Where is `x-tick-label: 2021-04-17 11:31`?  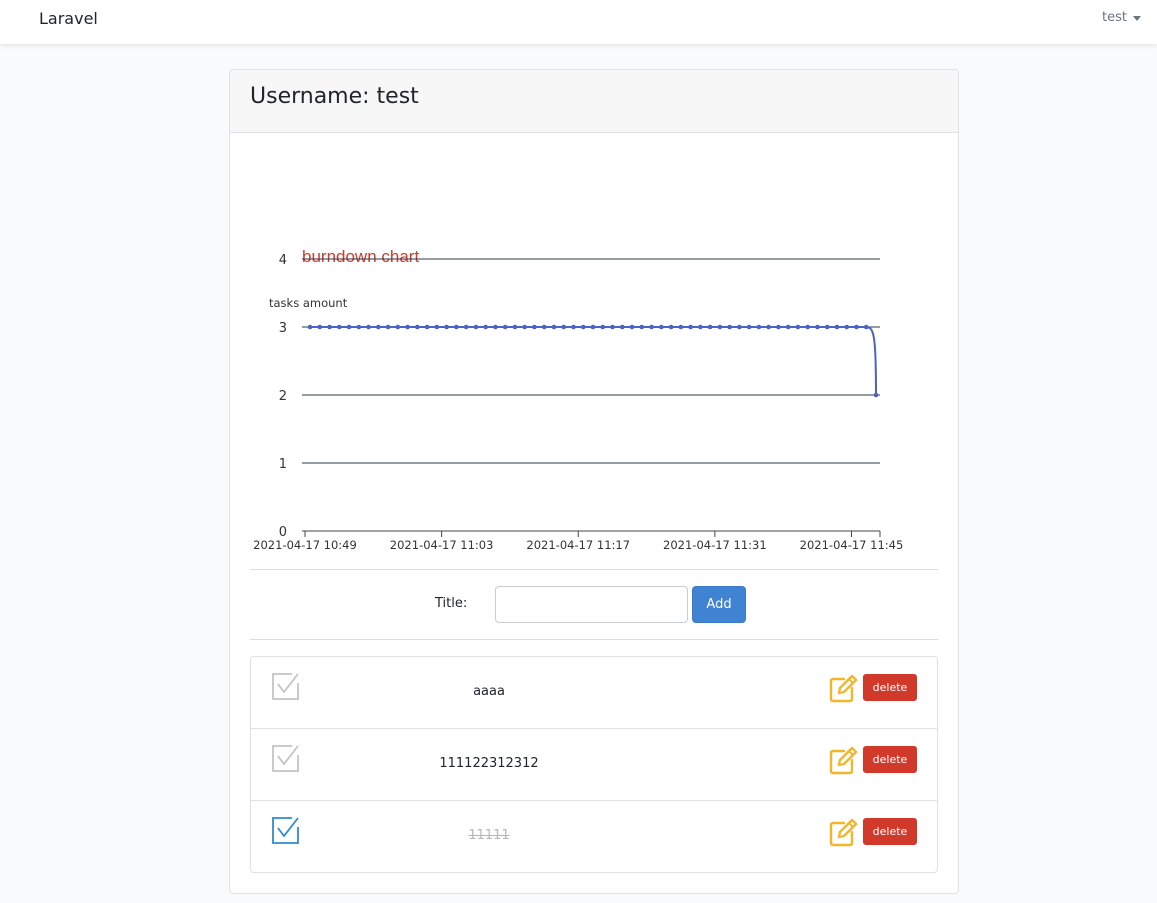
x-tick-label: 2021-04-17 11:31 is located at coordinates (715, 545).